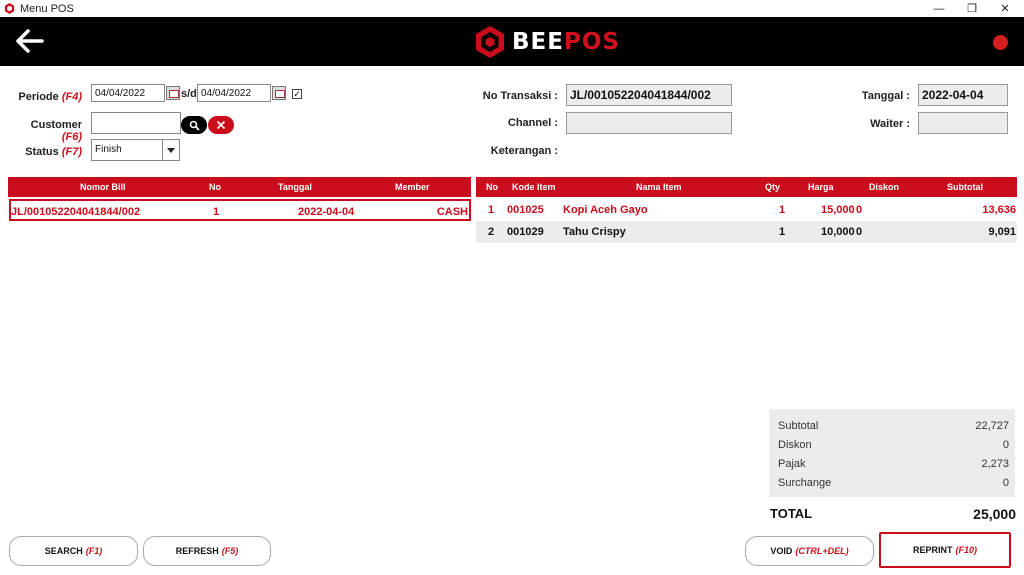 This screenshot has height=575, width=1024. What do you see at coordinates (963, 95) in the screenshot?
I see `tanggal-field: 2022-04-04` at bounding box center [963, 95].